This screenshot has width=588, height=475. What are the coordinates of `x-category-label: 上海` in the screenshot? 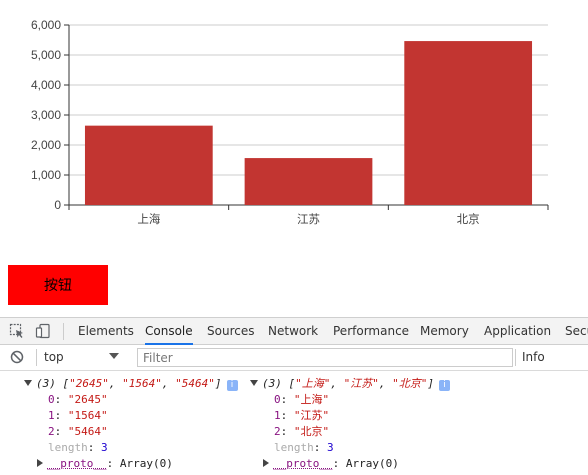 It's located at (148, 219).